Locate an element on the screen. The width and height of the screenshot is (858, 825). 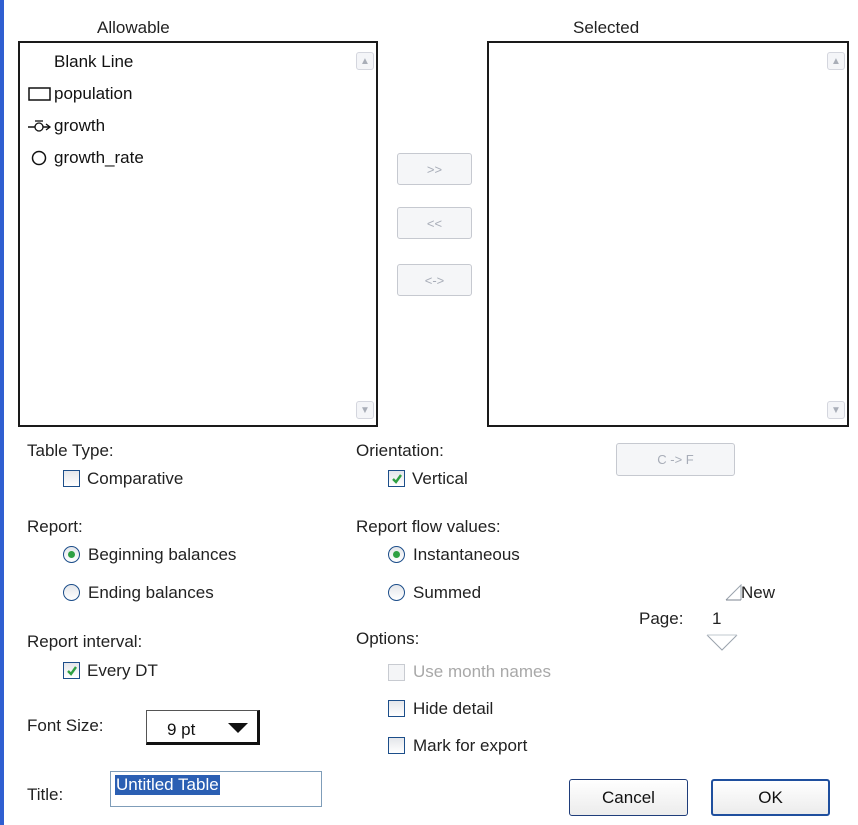
converter-icon is located at coordinates (40, 158).